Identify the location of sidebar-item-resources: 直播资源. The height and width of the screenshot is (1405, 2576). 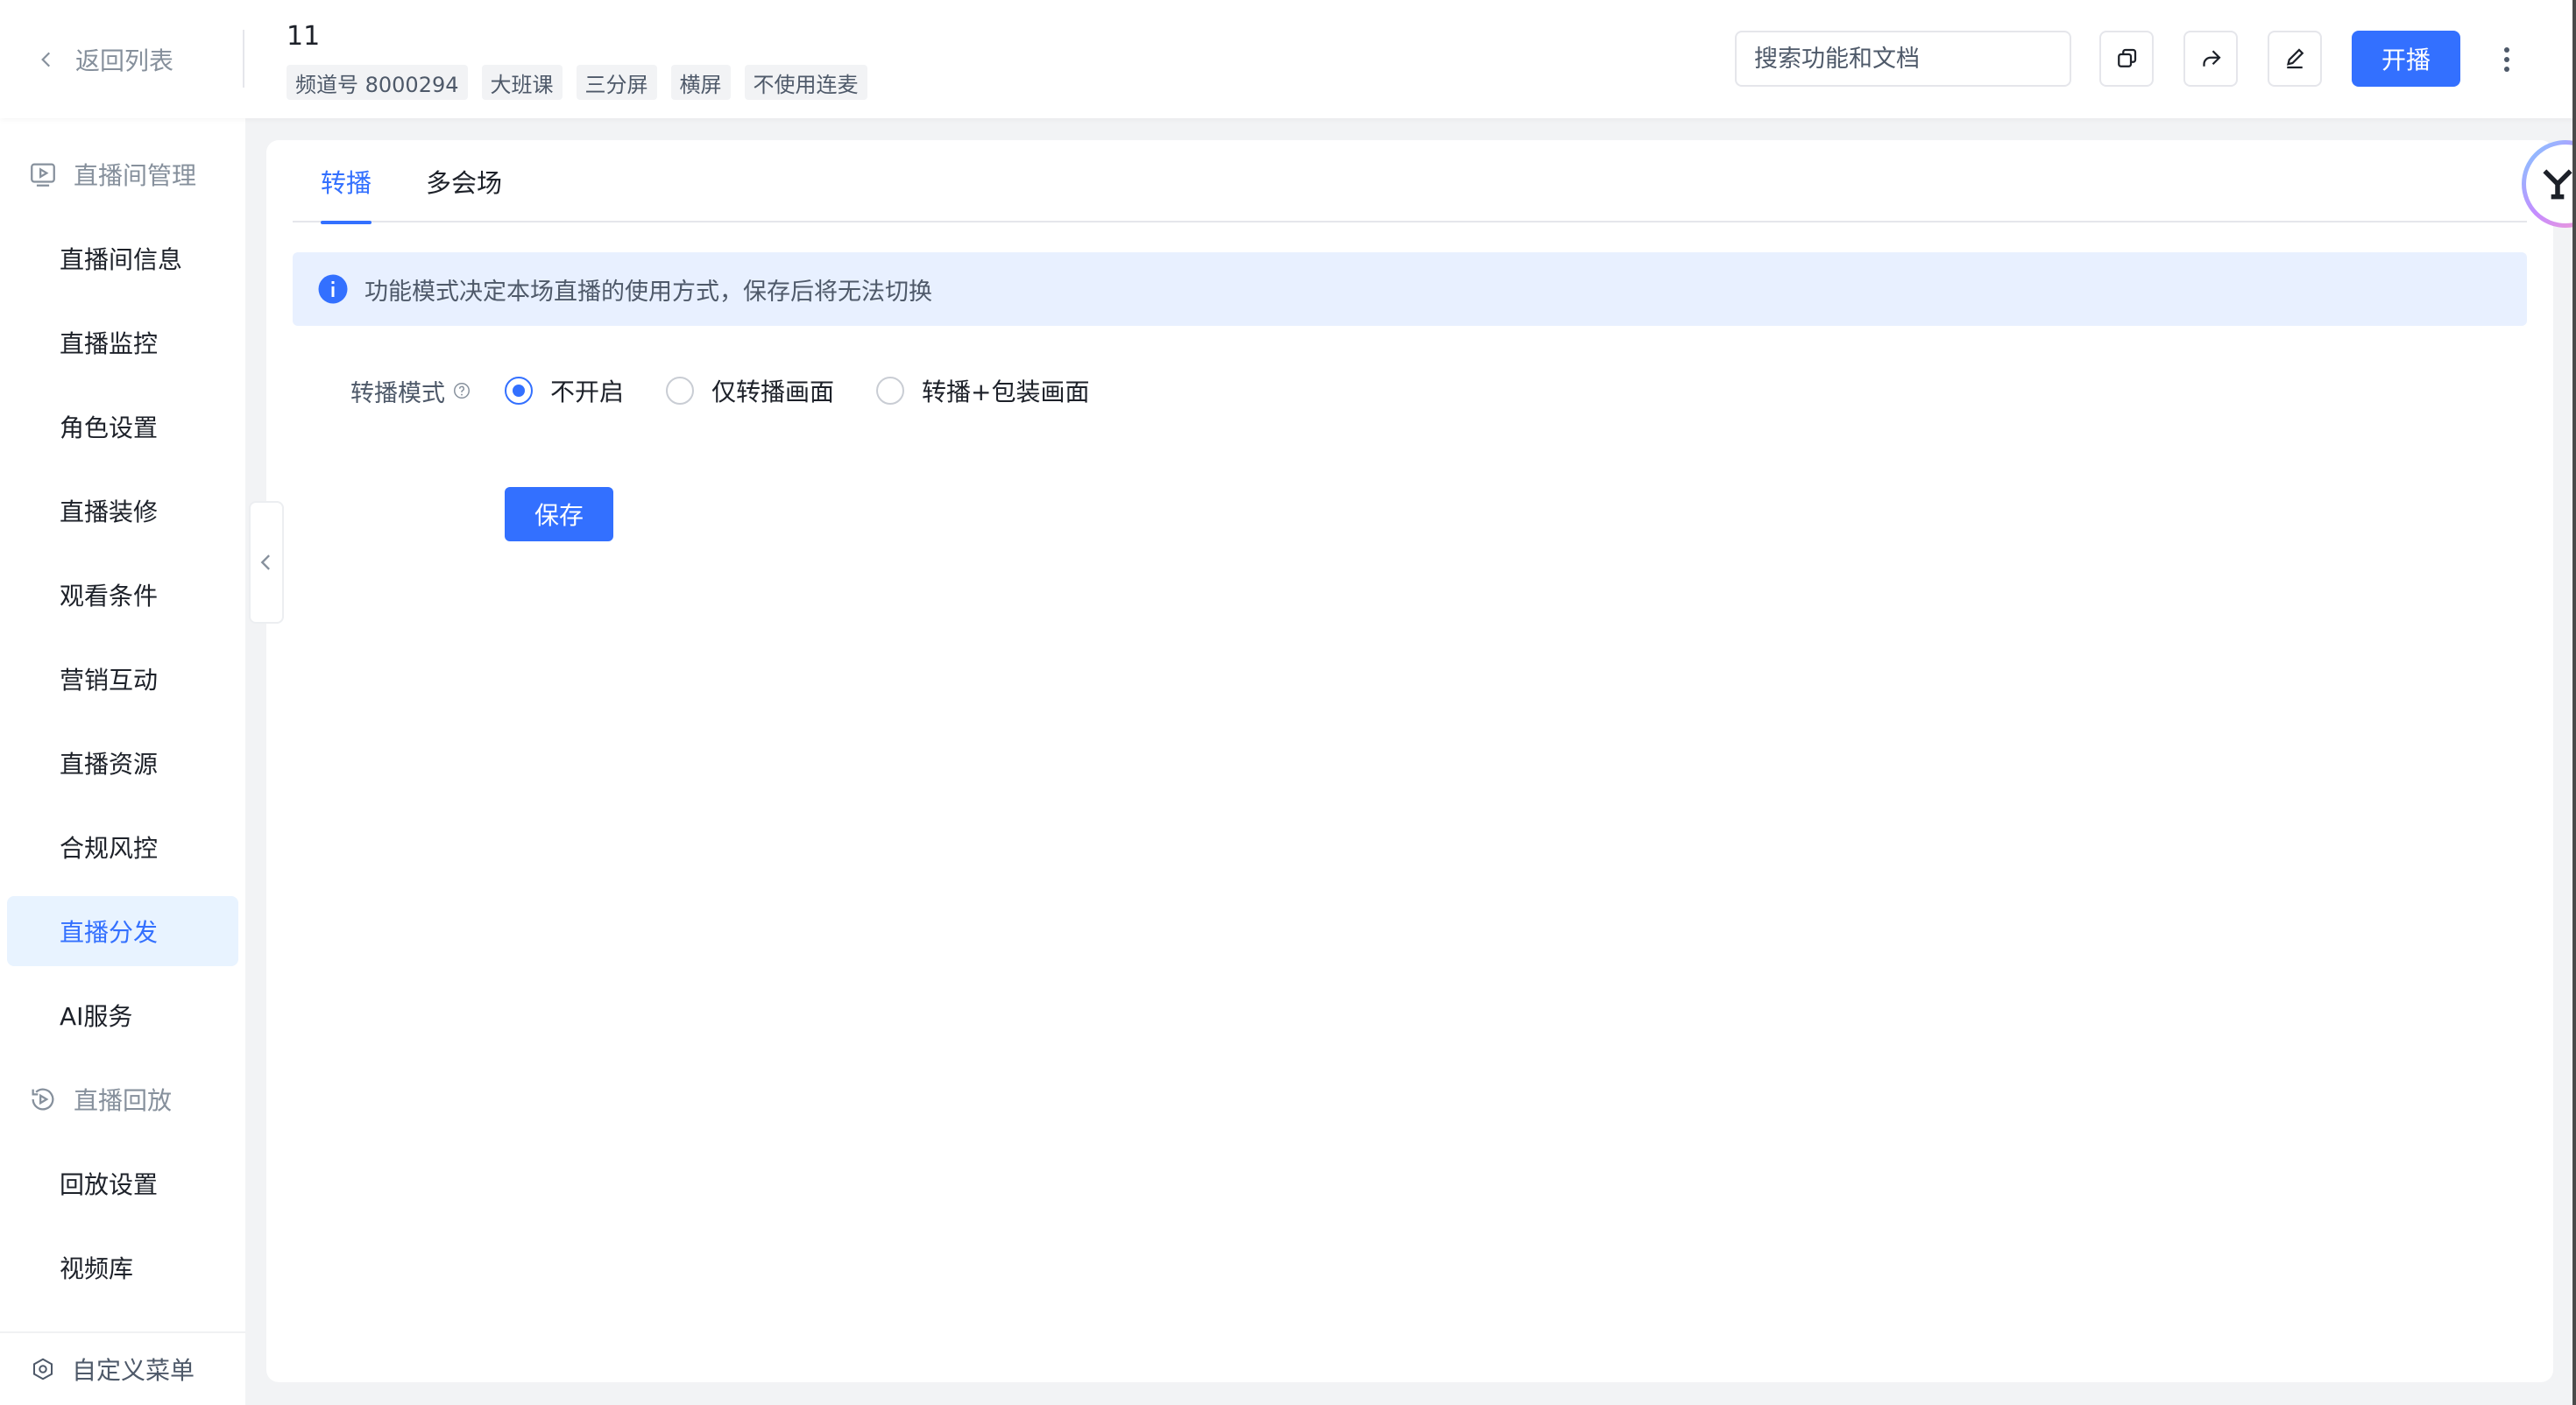
(122, 763).